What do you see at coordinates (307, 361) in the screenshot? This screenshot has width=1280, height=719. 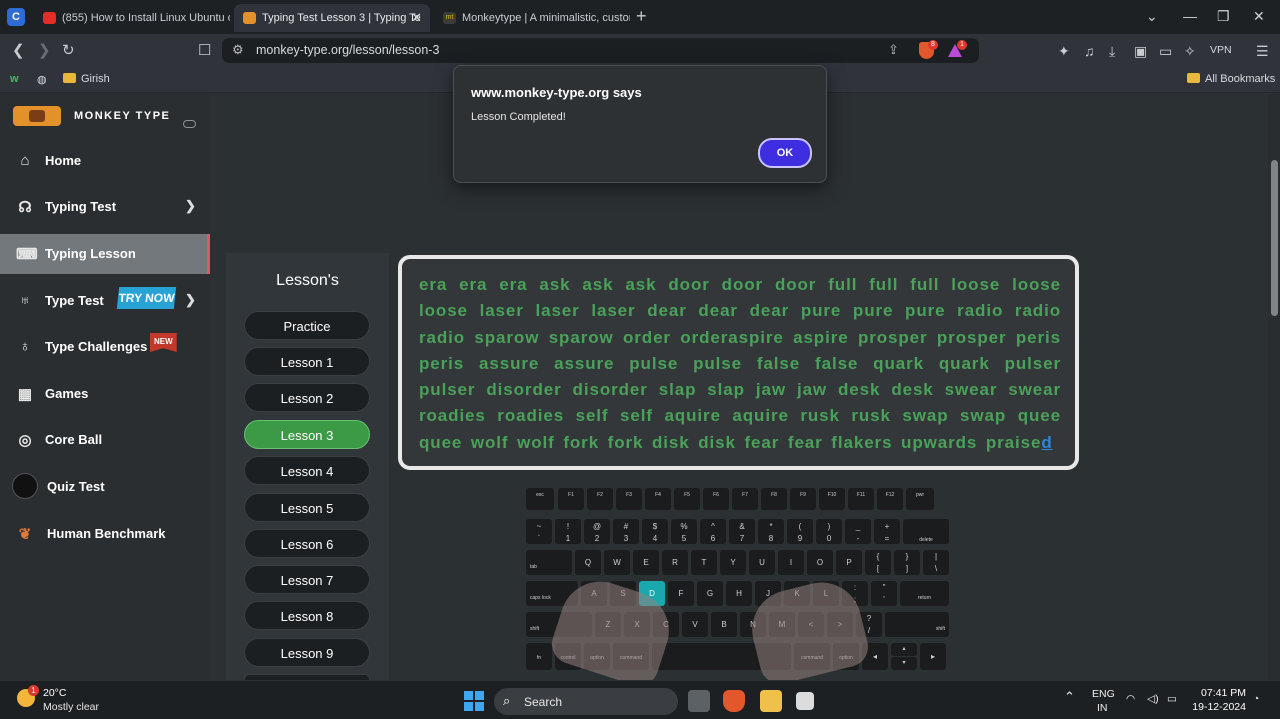 I see `lesson-button-1: Lesson 1` at bounding box center [307, 361].